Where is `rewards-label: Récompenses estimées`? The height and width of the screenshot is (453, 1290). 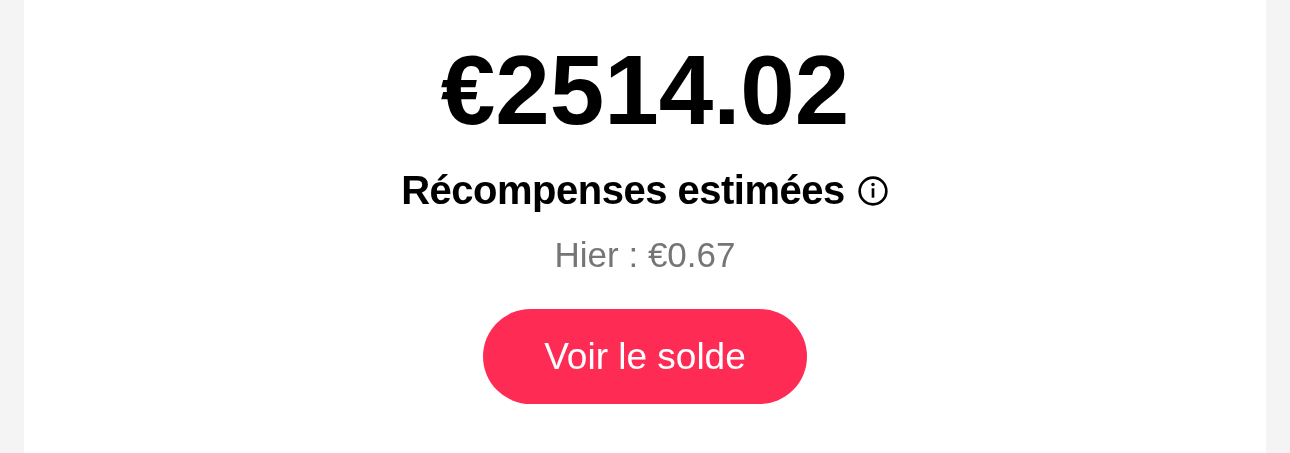 rewards-label: Récompenses estimées is located at coordinates (623, 190).